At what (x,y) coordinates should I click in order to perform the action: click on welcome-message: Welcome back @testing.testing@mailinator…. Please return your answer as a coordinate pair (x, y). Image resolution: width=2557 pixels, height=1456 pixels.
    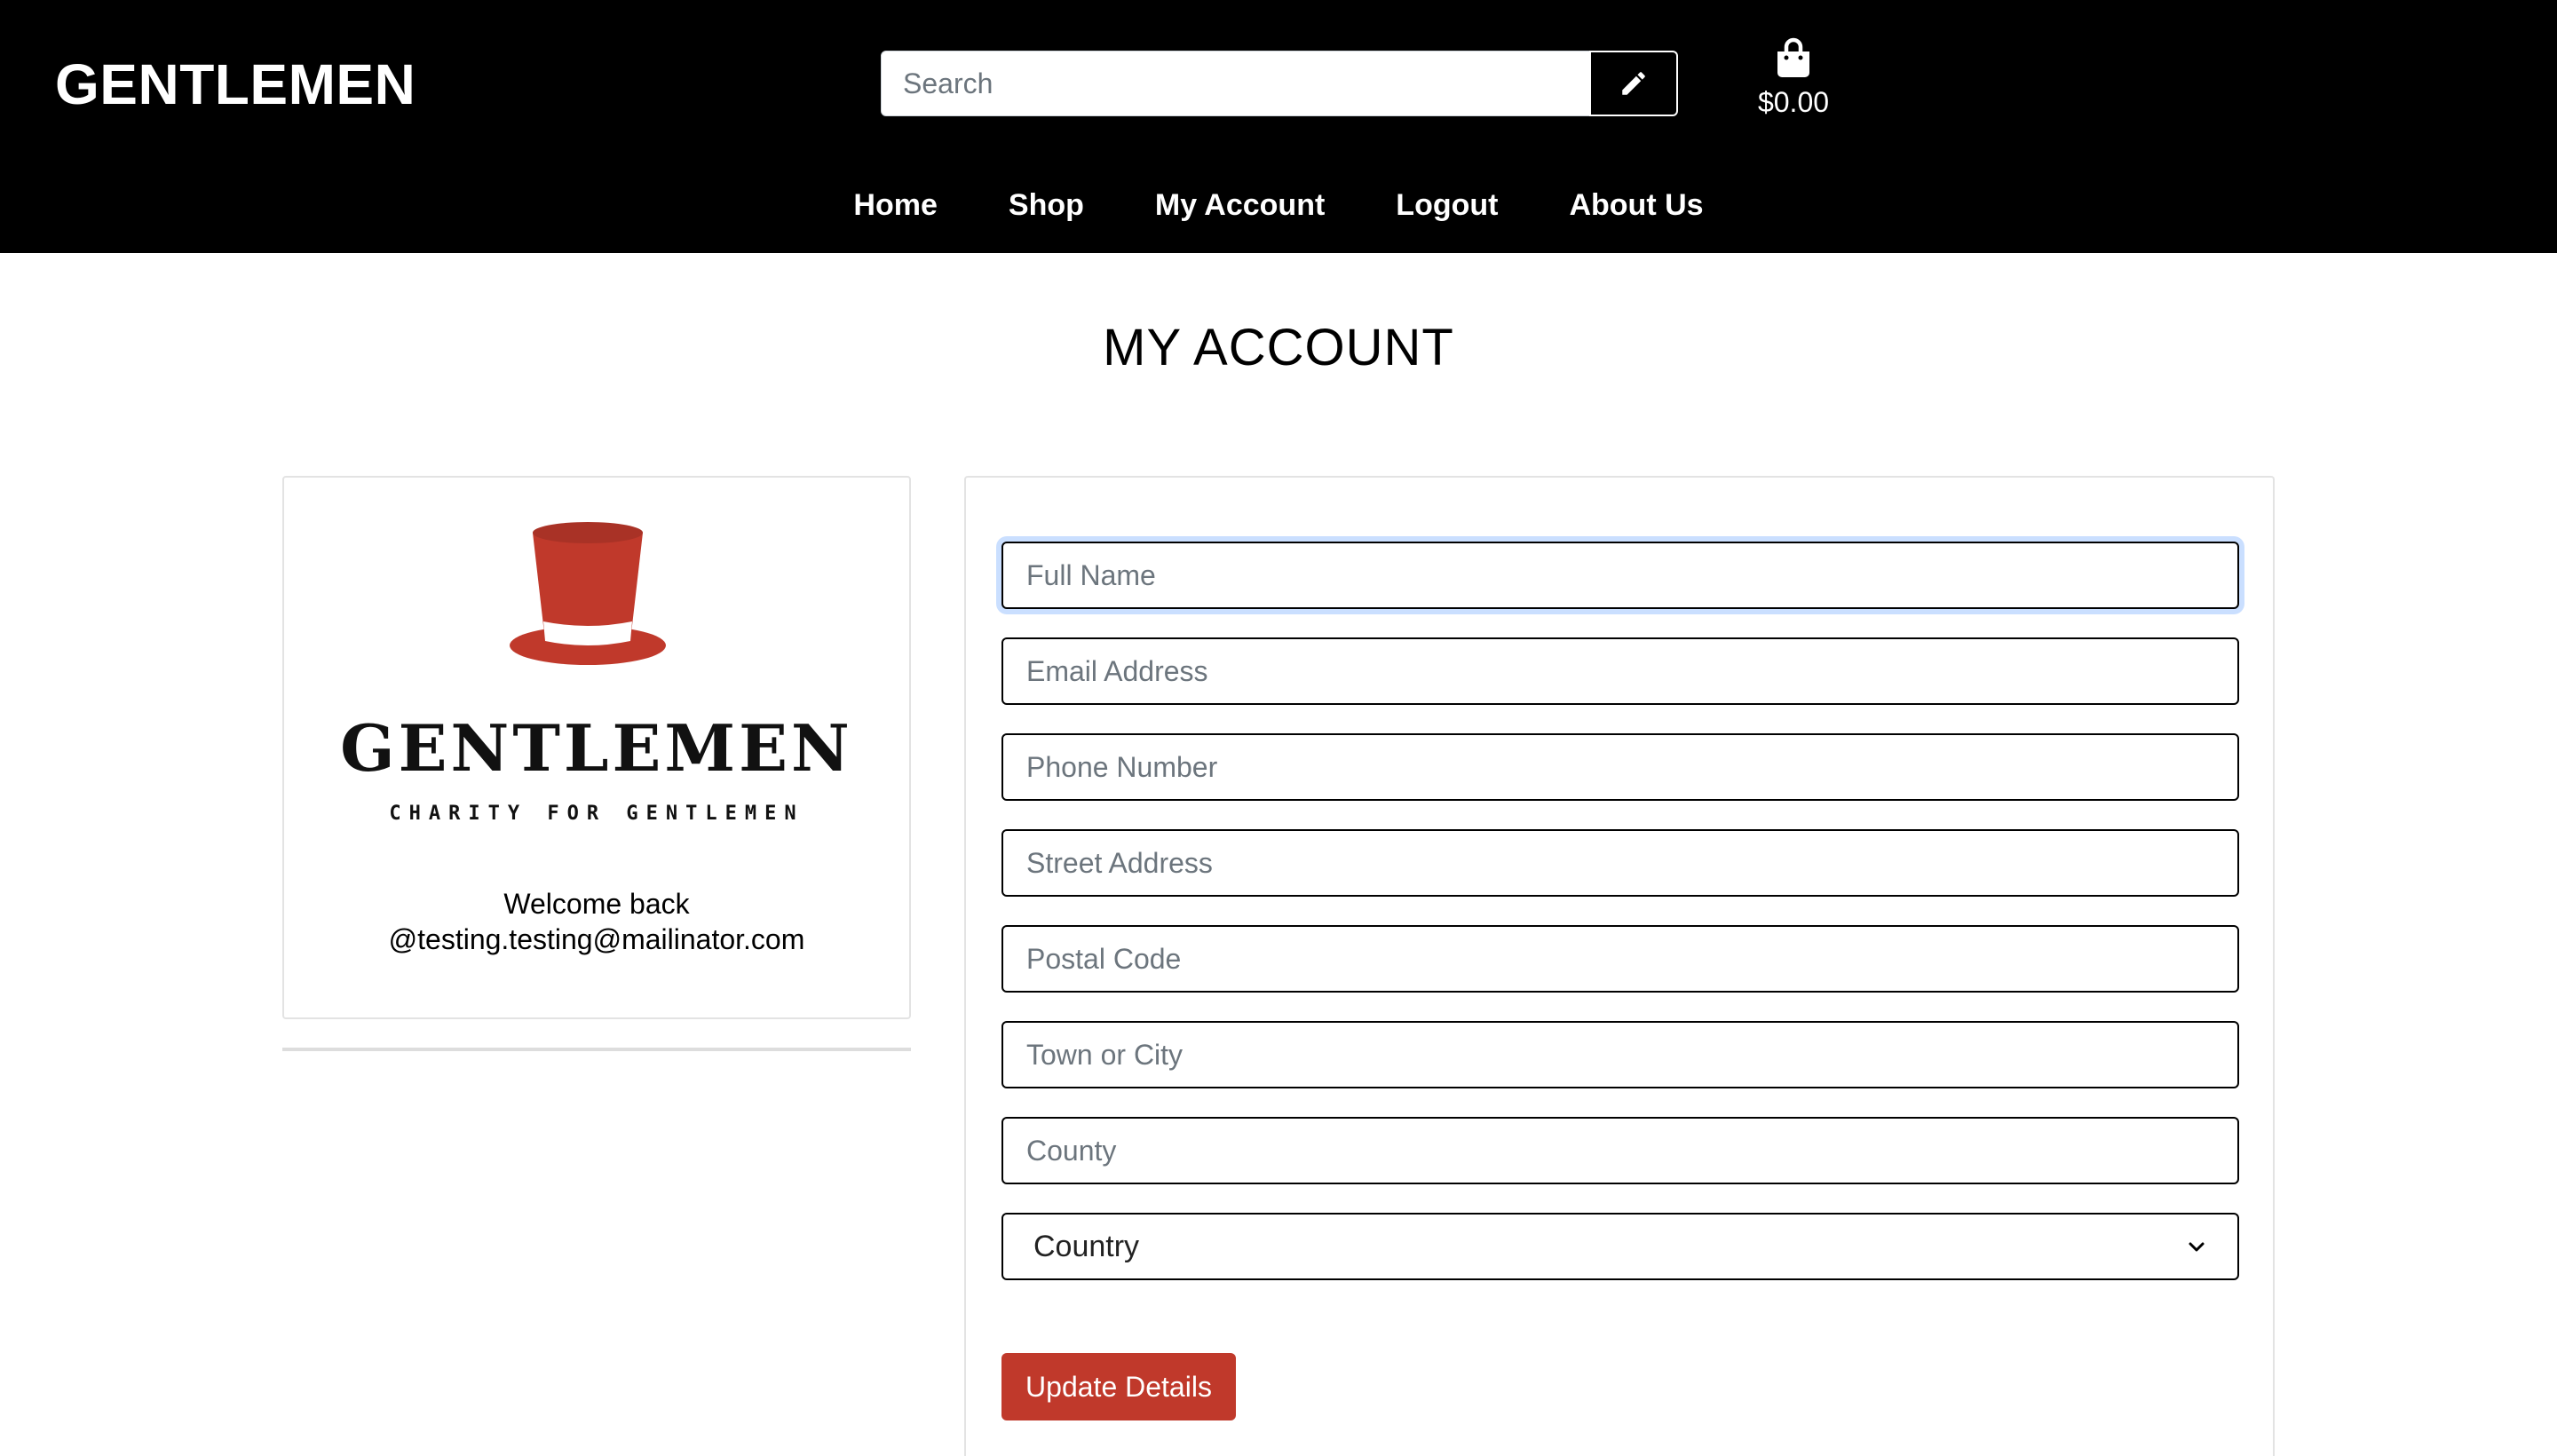
    Looking at the image, I should click on (596, 921).